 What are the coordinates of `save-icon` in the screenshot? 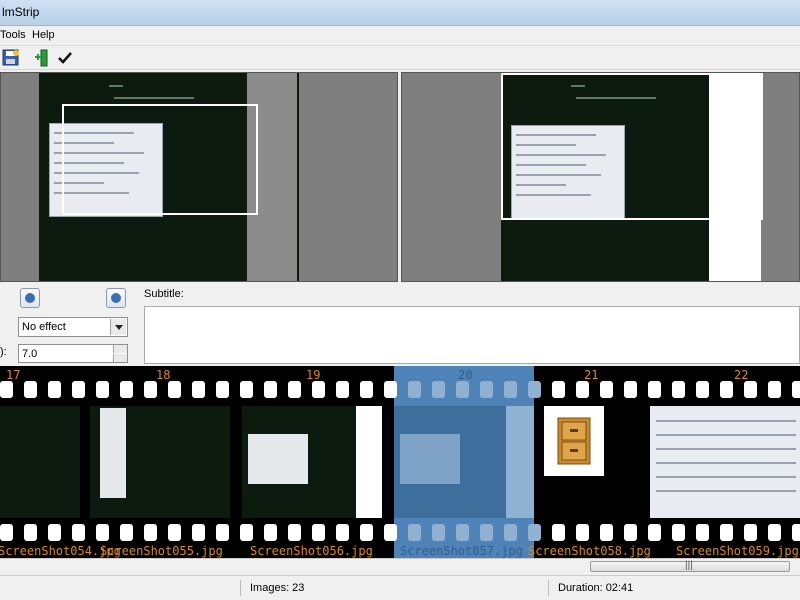 It's located at (11, 58).